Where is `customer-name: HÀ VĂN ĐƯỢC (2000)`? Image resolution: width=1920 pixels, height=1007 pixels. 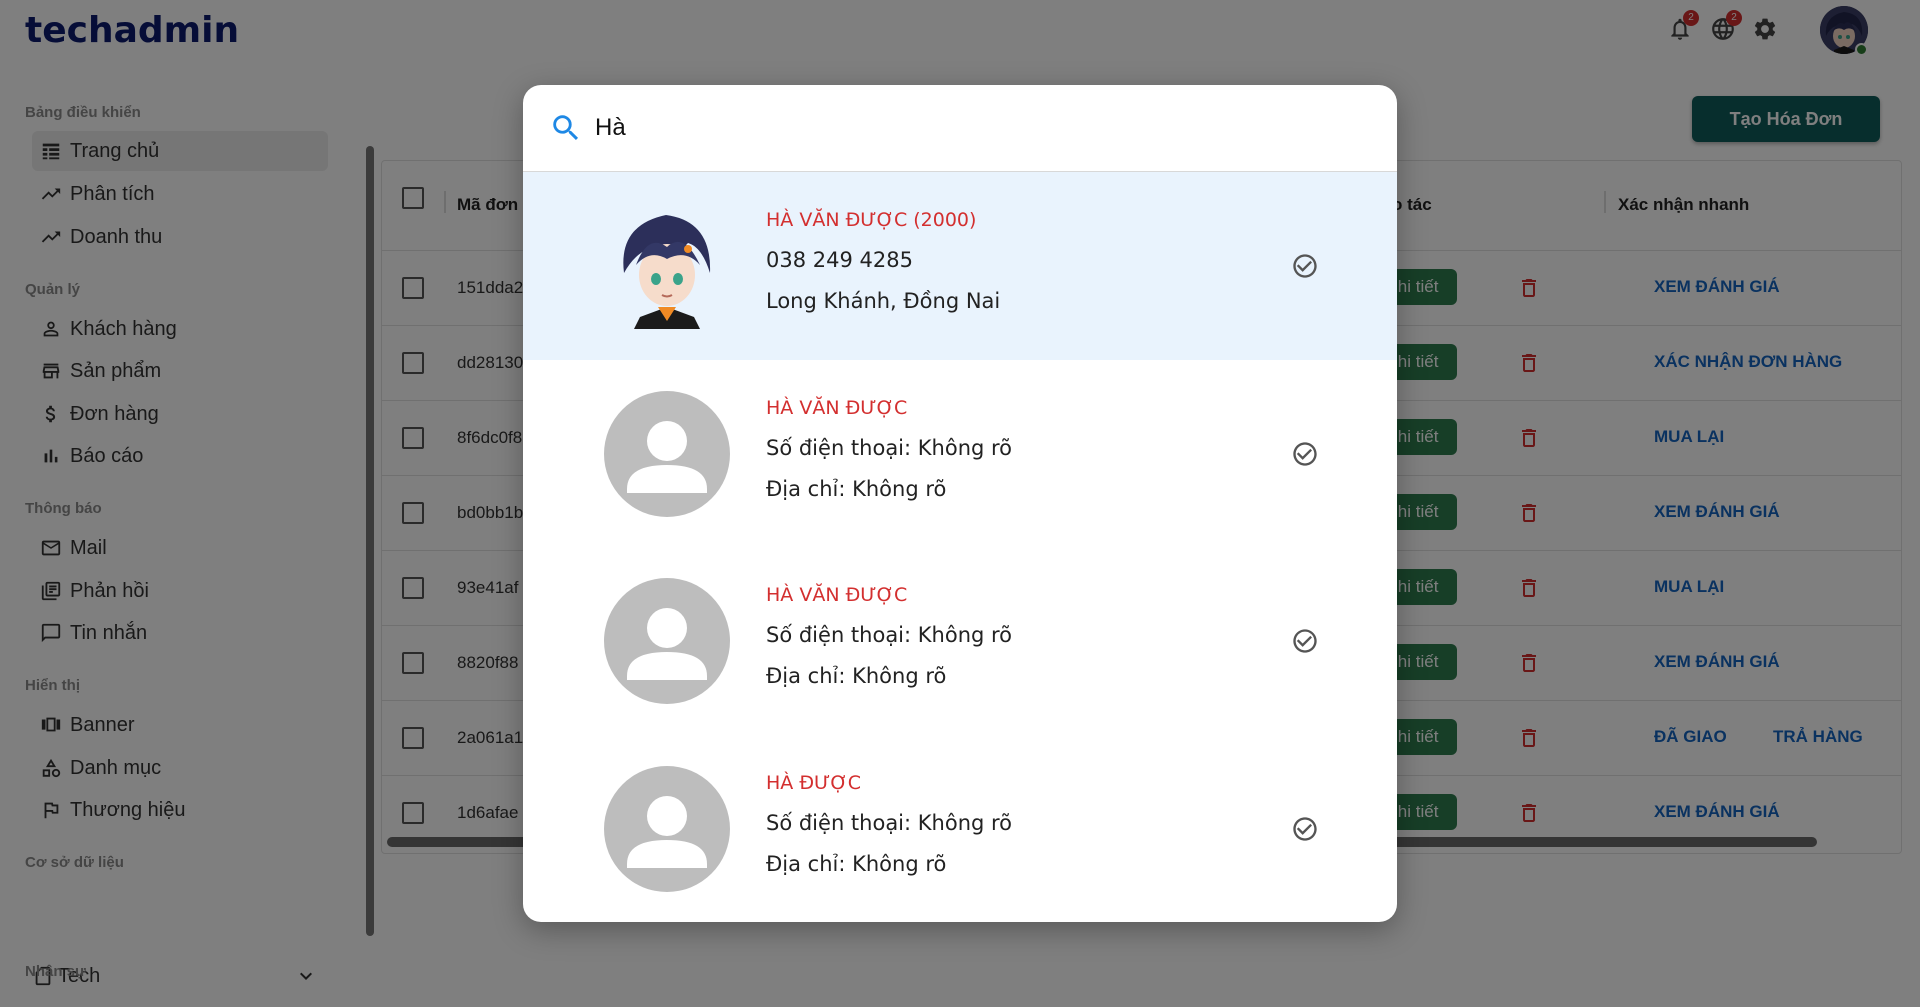
customer-name: HÀ VĂN ĐƯỢC (2000) is located at coordinates (871, 220).